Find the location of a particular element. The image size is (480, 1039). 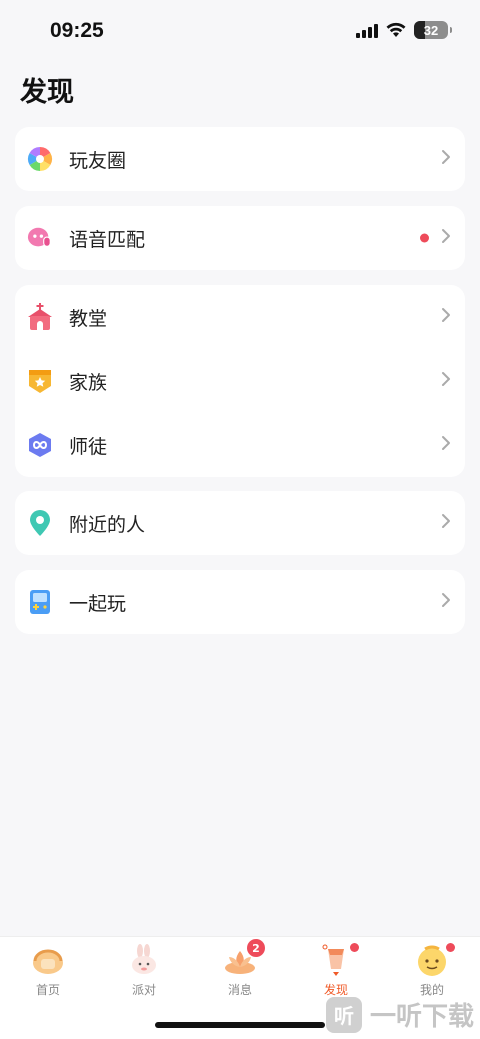

page-title: 发现 is located at coordinates (47, 92).